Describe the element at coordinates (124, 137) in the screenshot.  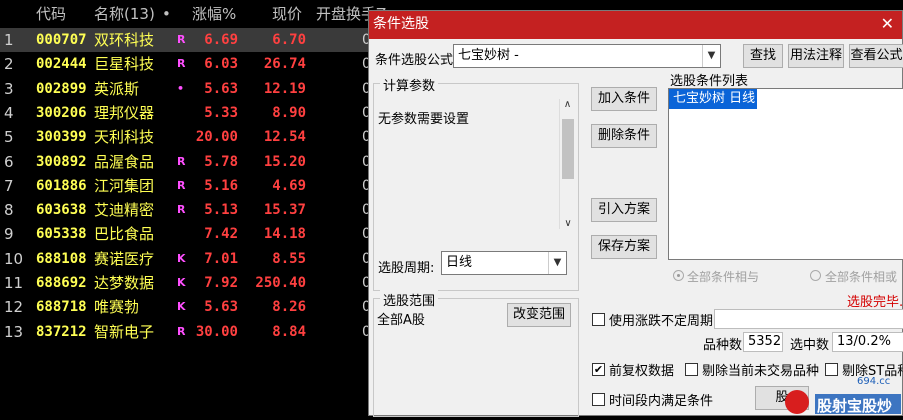
I see `stock-name: 天利科技` at that location.